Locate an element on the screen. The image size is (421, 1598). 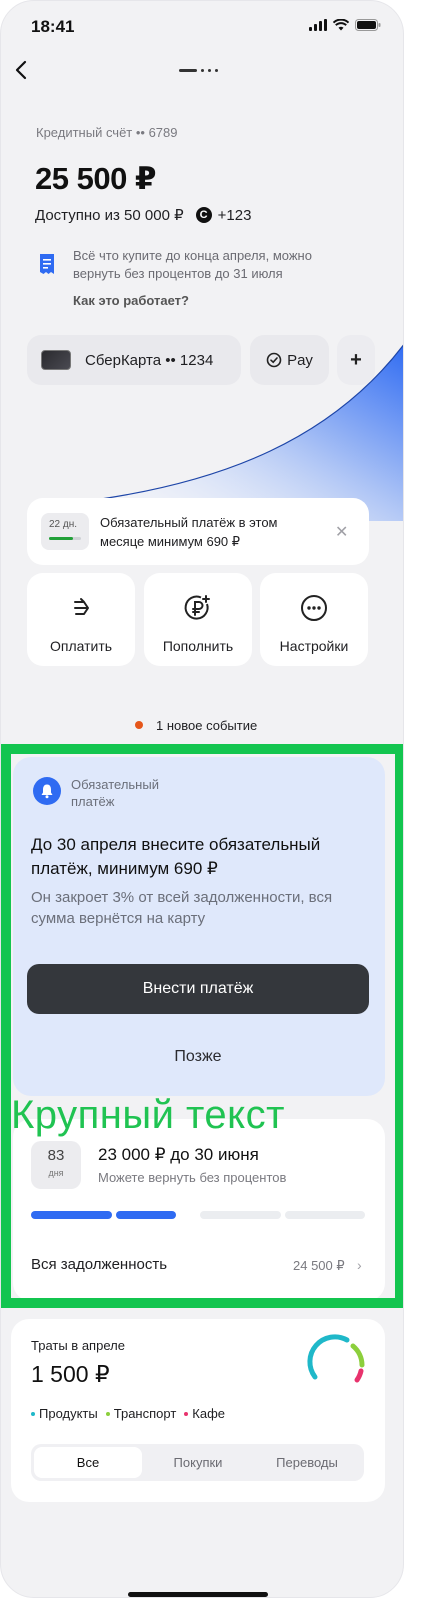
spending-donut-chart is located at coordinates (336, 1358).